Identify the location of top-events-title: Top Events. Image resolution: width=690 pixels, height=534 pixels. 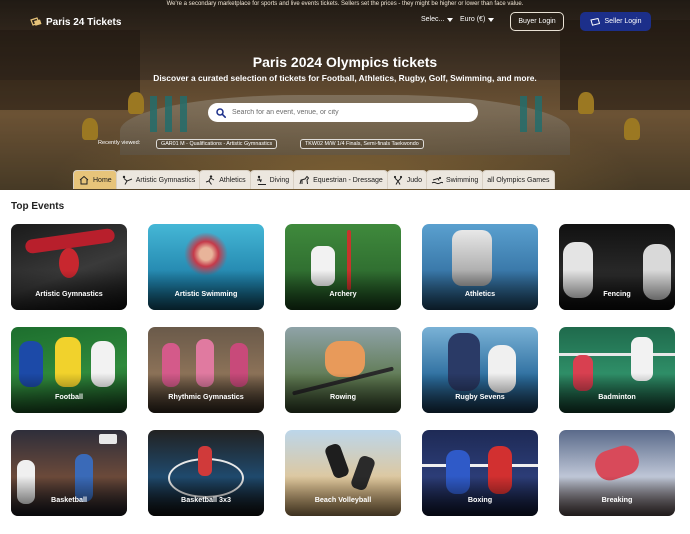
(38, 206).